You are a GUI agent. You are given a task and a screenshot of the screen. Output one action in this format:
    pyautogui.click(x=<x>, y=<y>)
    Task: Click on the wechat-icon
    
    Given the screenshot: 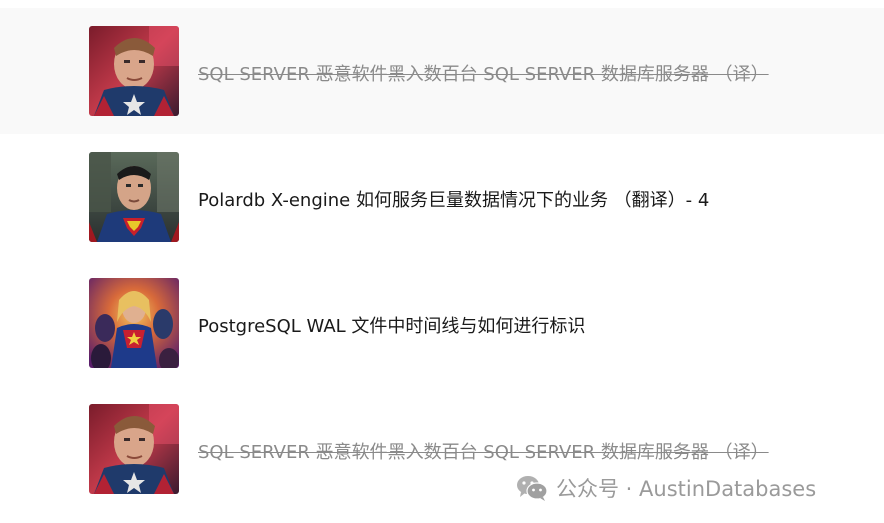 What is the action you would take?
    pyautogui.click(x=532, y=488)
    